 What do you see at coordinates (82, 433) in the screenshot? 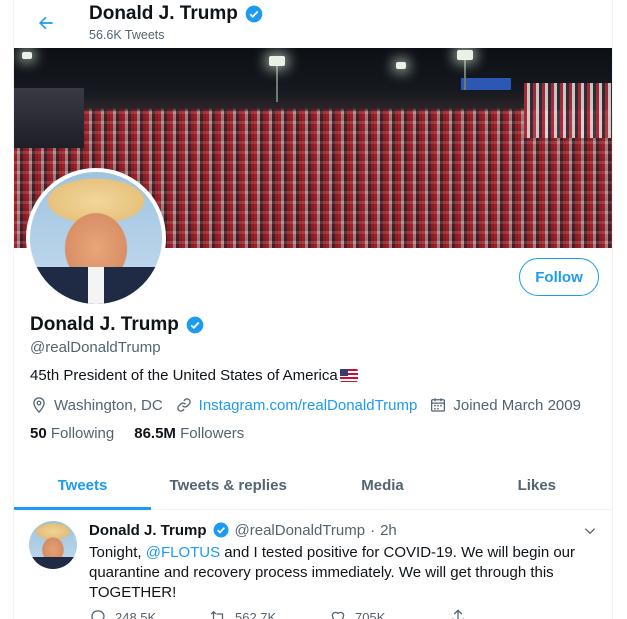
I see `following-label: Following` at bounding box center [82, 433].